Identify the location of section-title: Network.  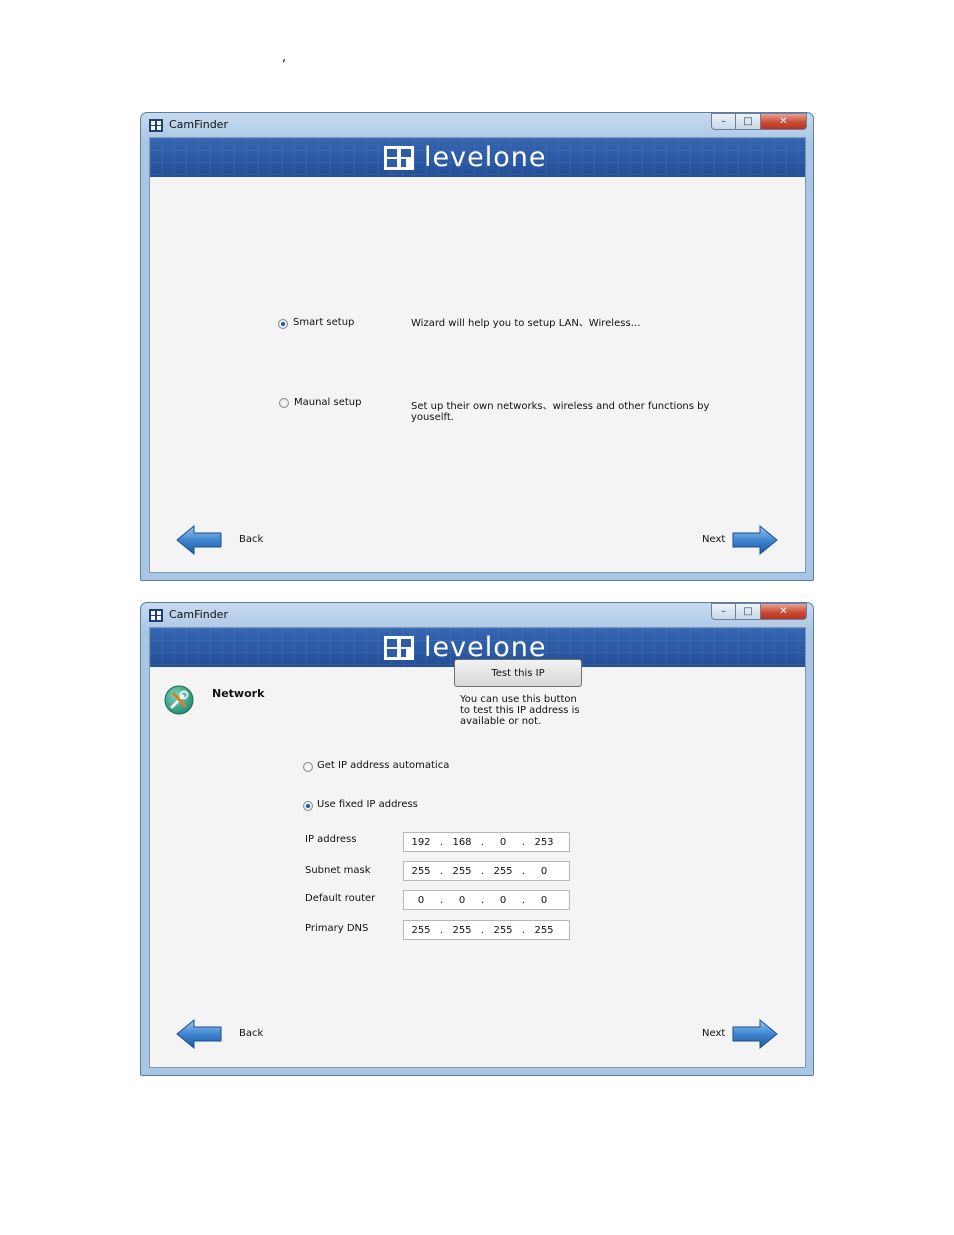
(238, 693).